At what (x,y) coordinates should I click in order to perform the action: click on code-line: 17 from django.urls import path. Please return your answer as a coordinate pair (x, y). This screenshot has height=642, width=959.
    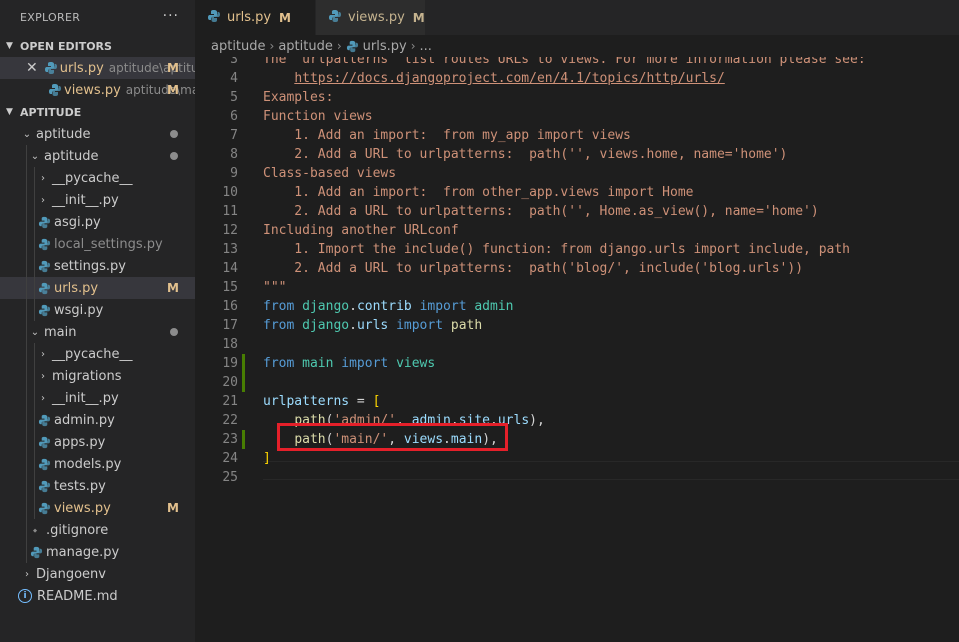
    Looking at the image, I should click on (577, 325).